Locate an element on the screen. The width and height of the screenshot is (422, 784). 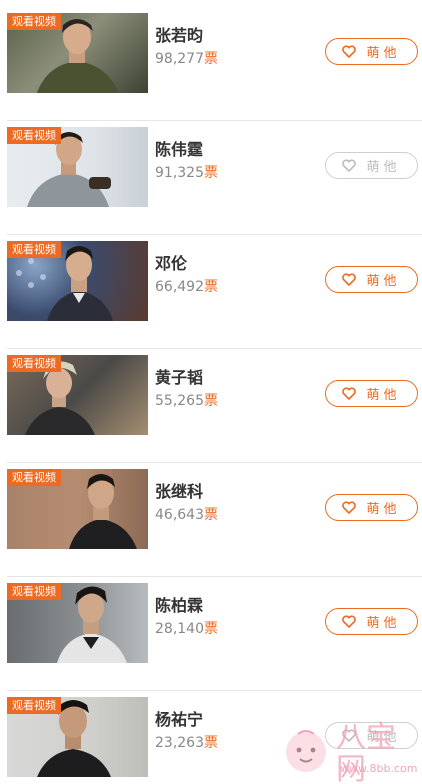
vote-count: 66,492票 is located at coordinates (186, 287).